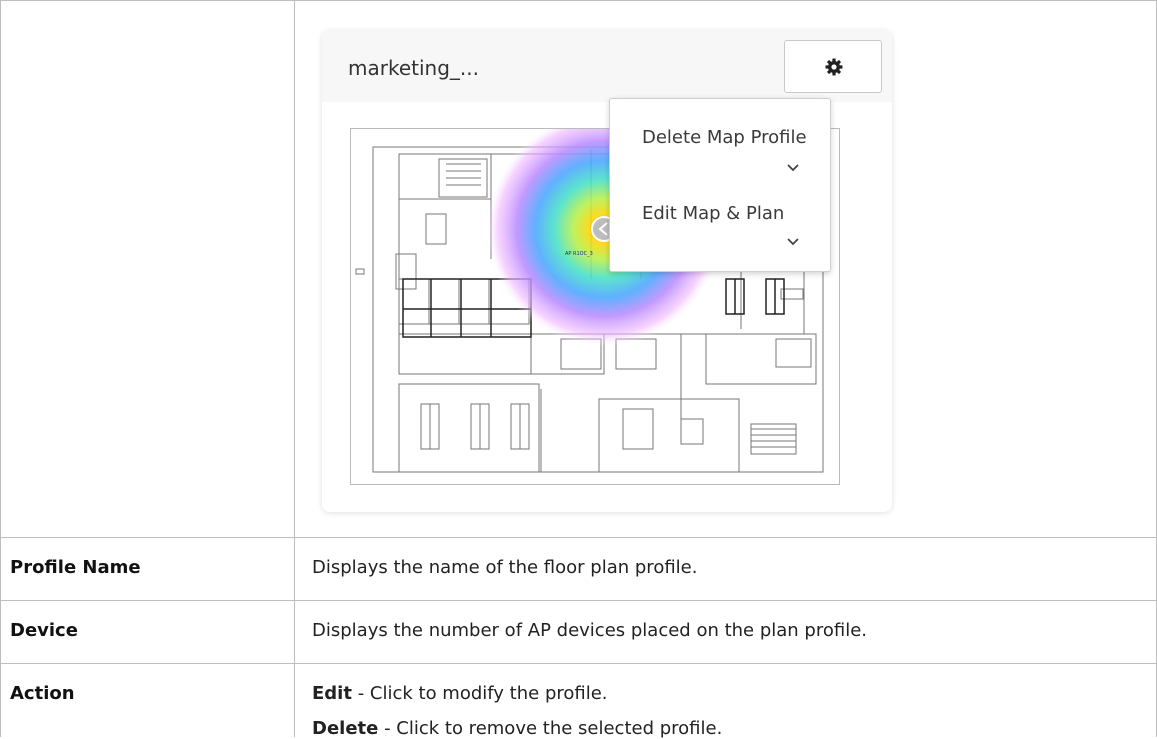 This screenshot has height=739, width=1157. What do you see at coordinates (720, 185) in the screenshot?
I see `settings-dropdown-menu: Delete Map Profile Edit Map & Plan` at bounding box center [720, 185].